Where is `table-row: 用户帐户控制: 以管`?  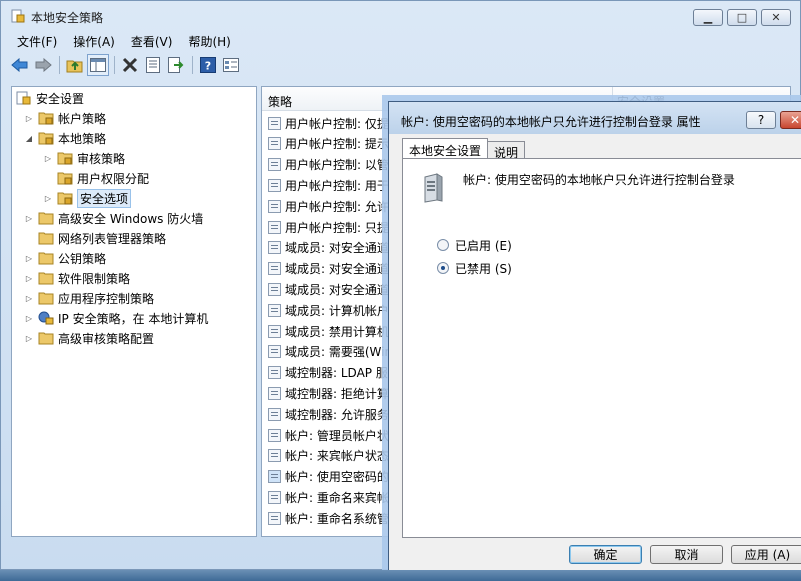
table-row: 用户帐户控制: 以管 is located at coordinates (328, 165).